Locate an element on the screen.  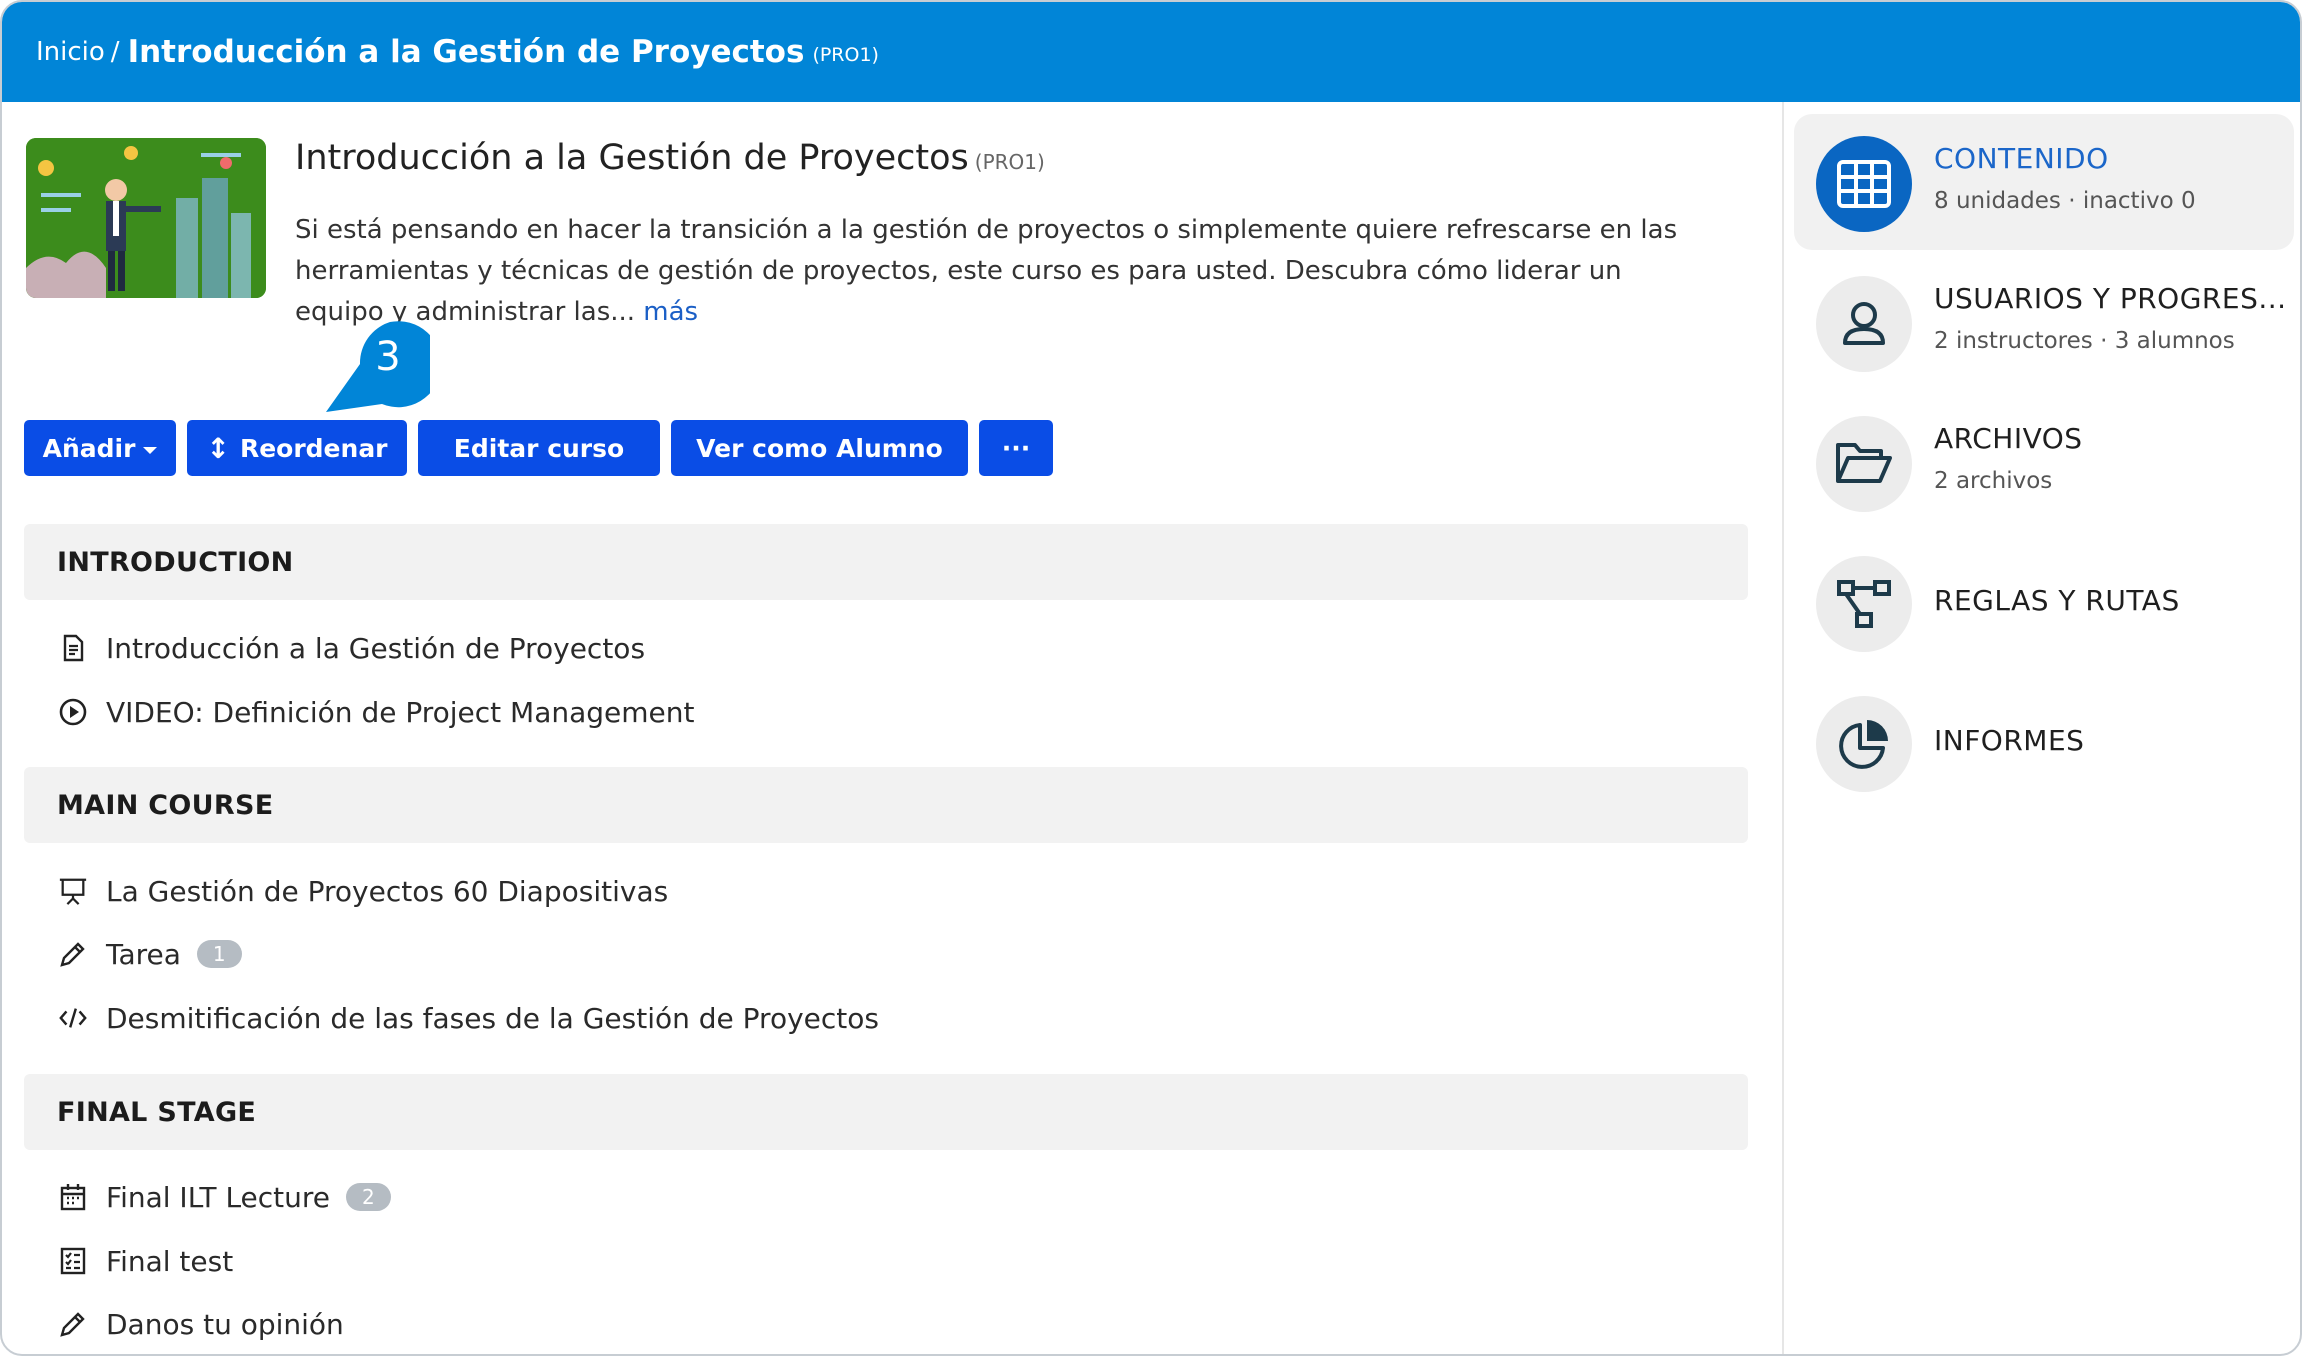
unit-item: Tarea 1 is located at coordinates (150, 954).